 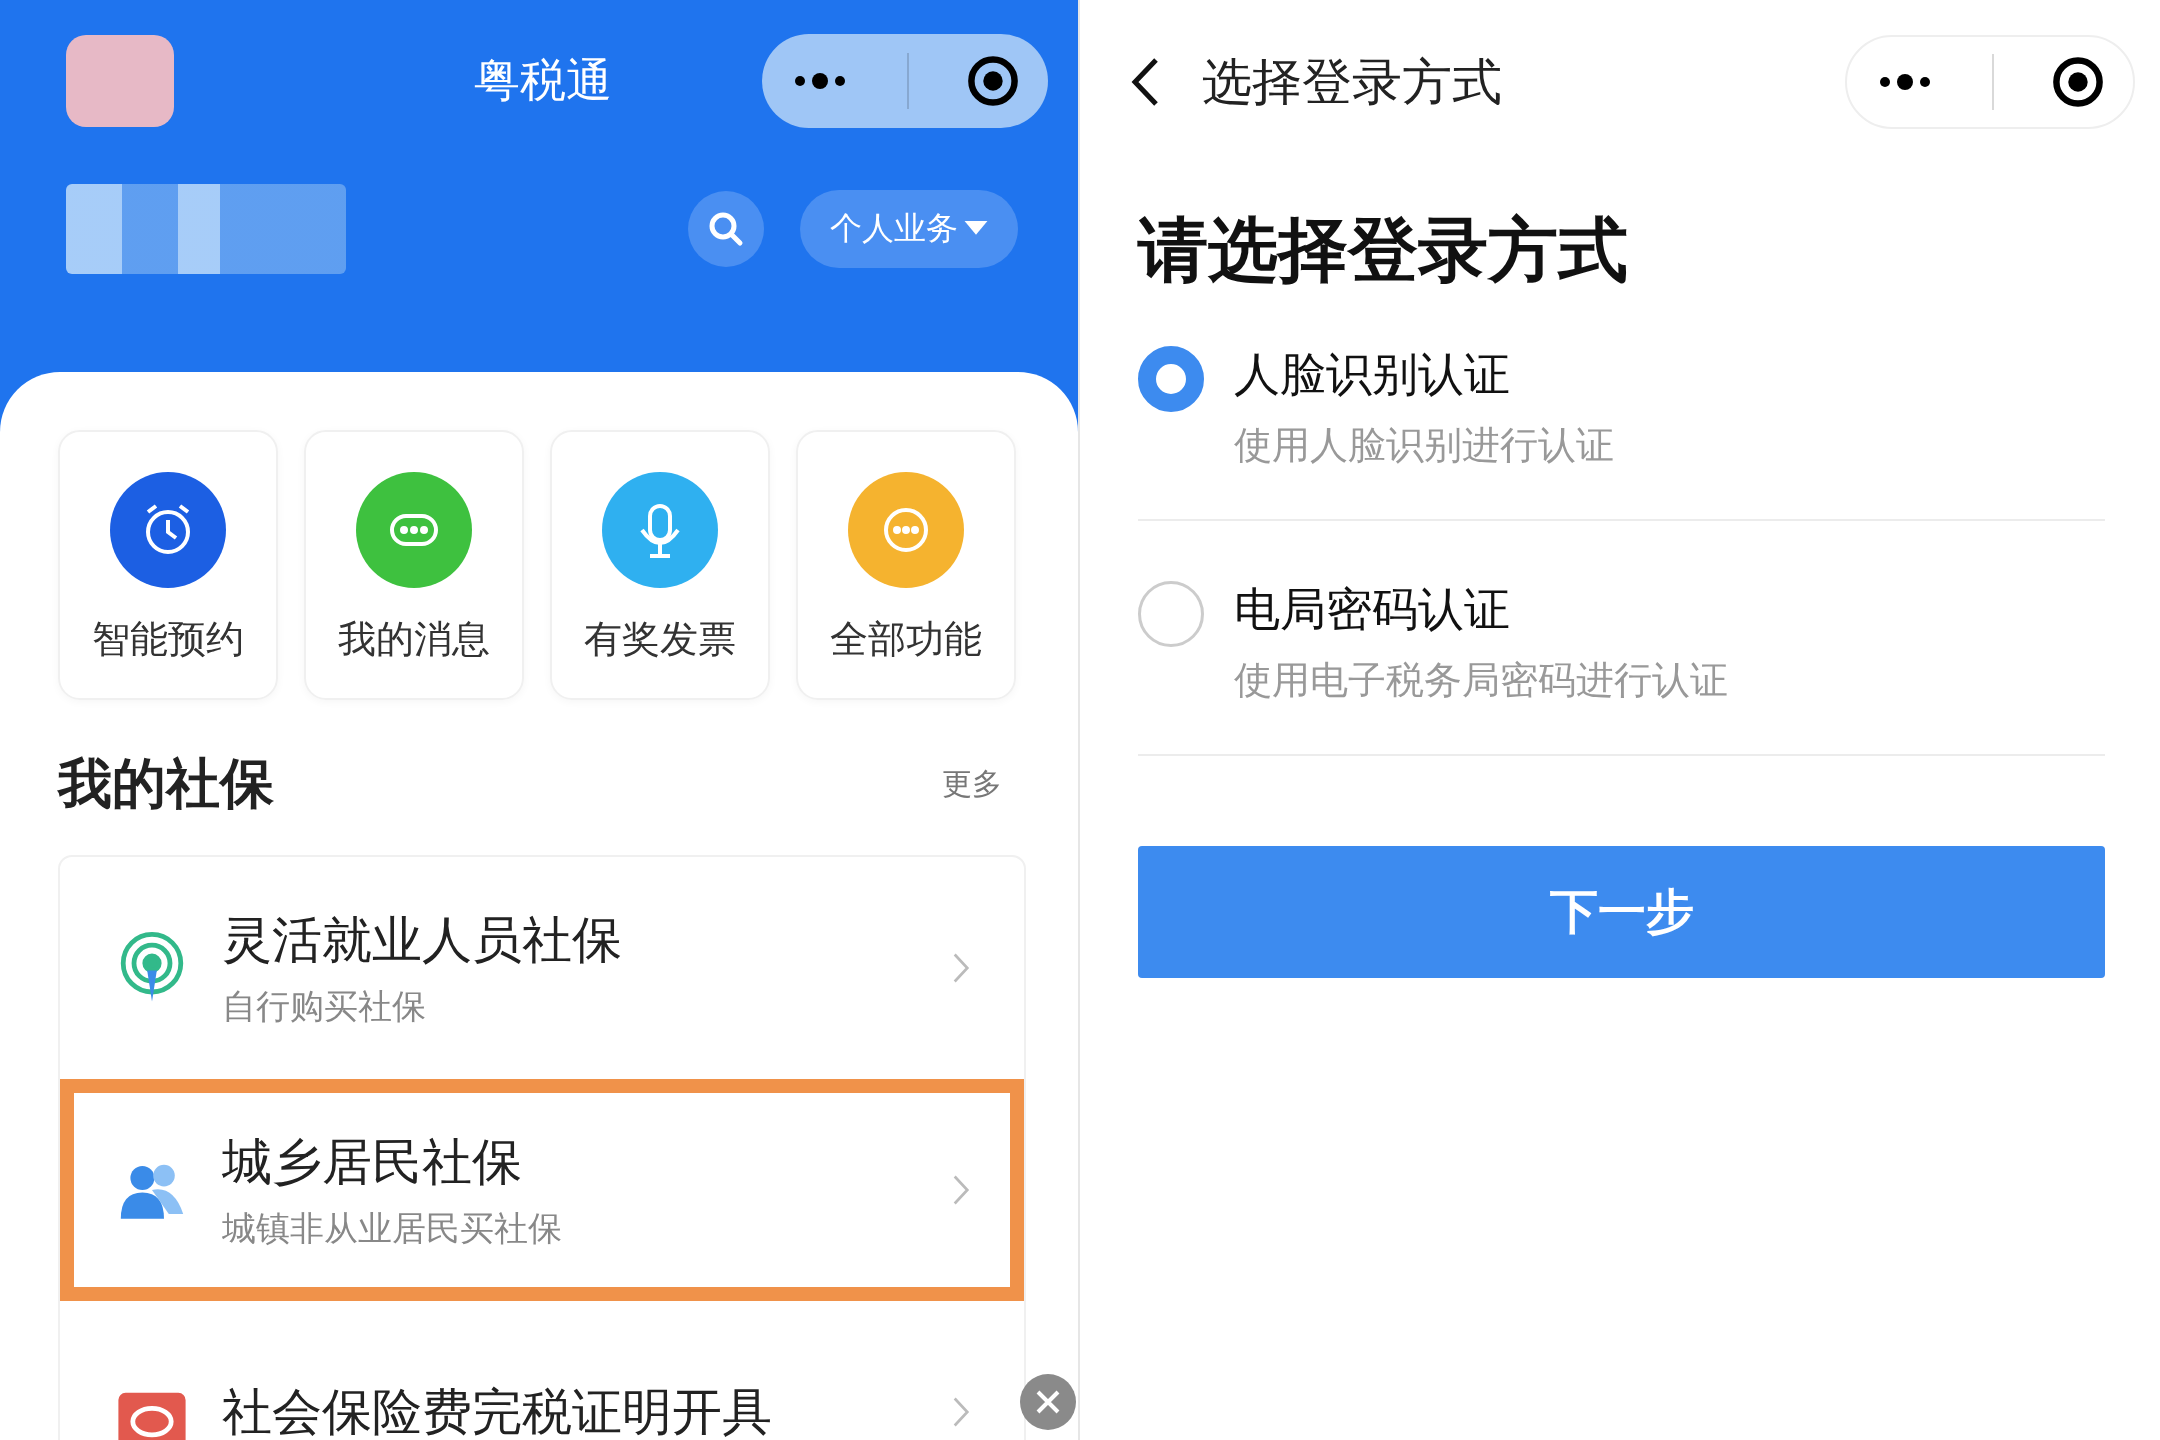 I want to click on shortcut-tile: 我的消息, so click(x=414, y=565).